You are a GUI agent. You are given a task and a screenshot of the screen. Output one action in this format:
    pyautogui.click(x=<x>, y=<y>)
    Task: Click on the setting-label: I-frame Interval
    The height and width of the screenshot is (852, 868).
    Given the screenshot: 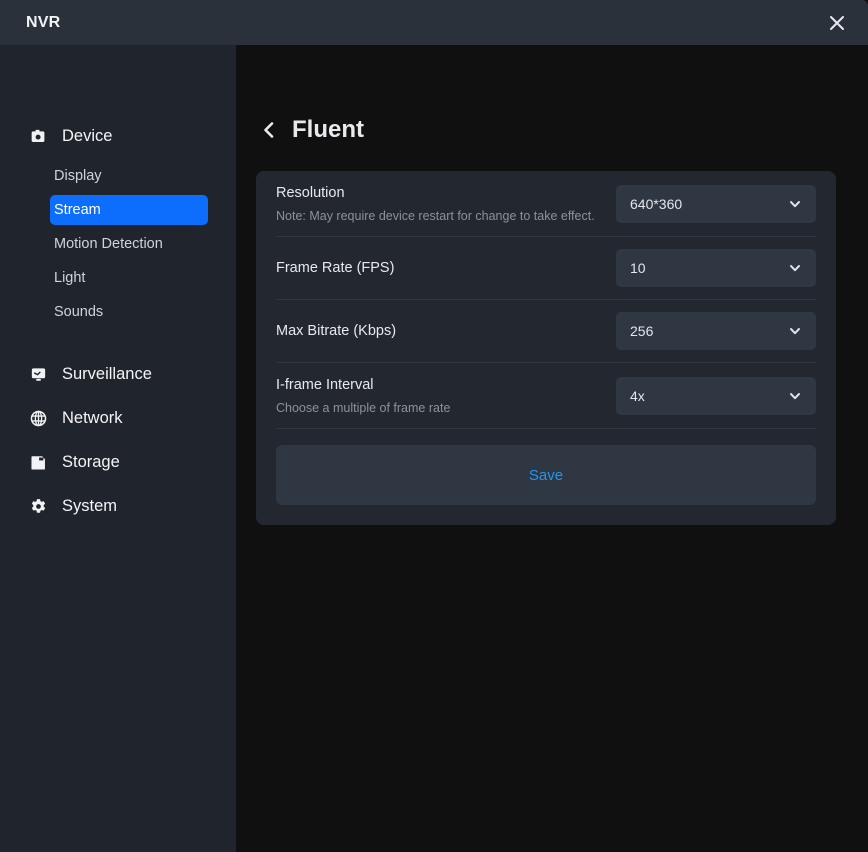 What is the action you would take?
    pyautogui.click(x=325, y=385)
    